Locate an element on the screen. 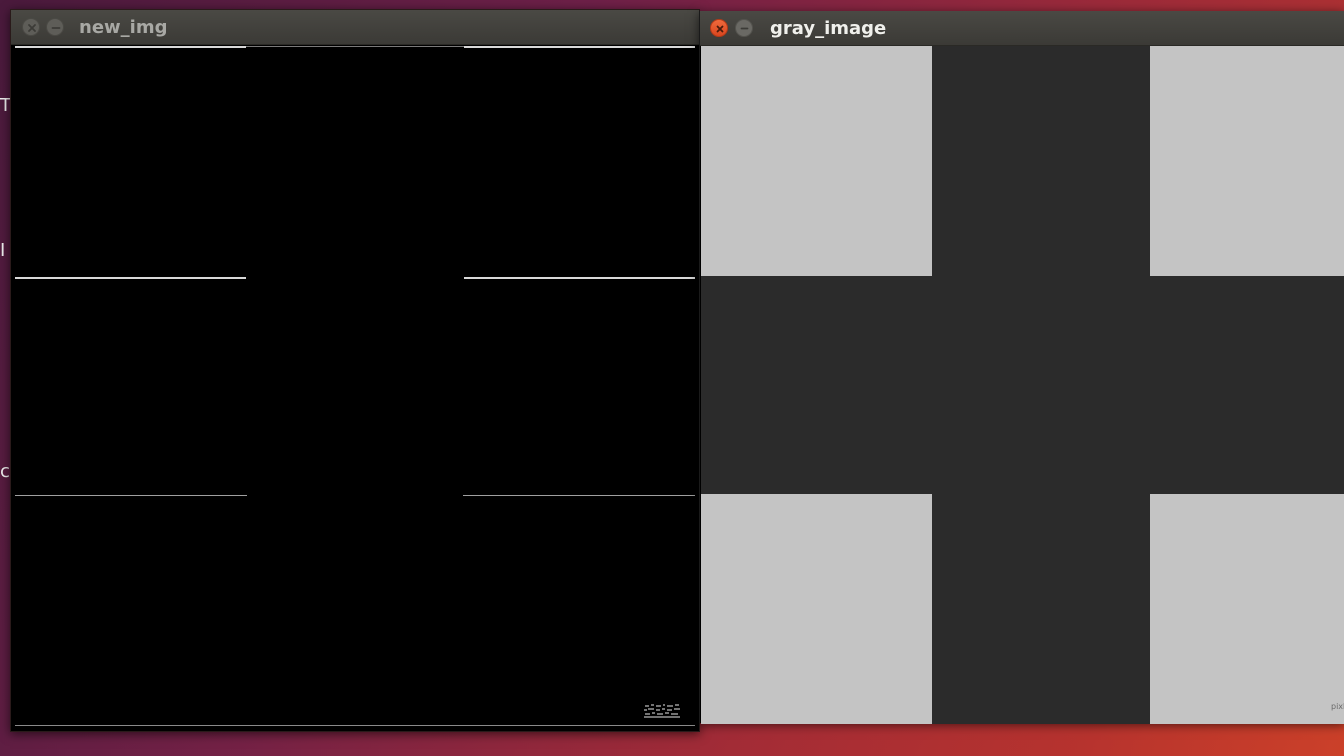  window-title: gray_image is located at coordinates (828, 28).